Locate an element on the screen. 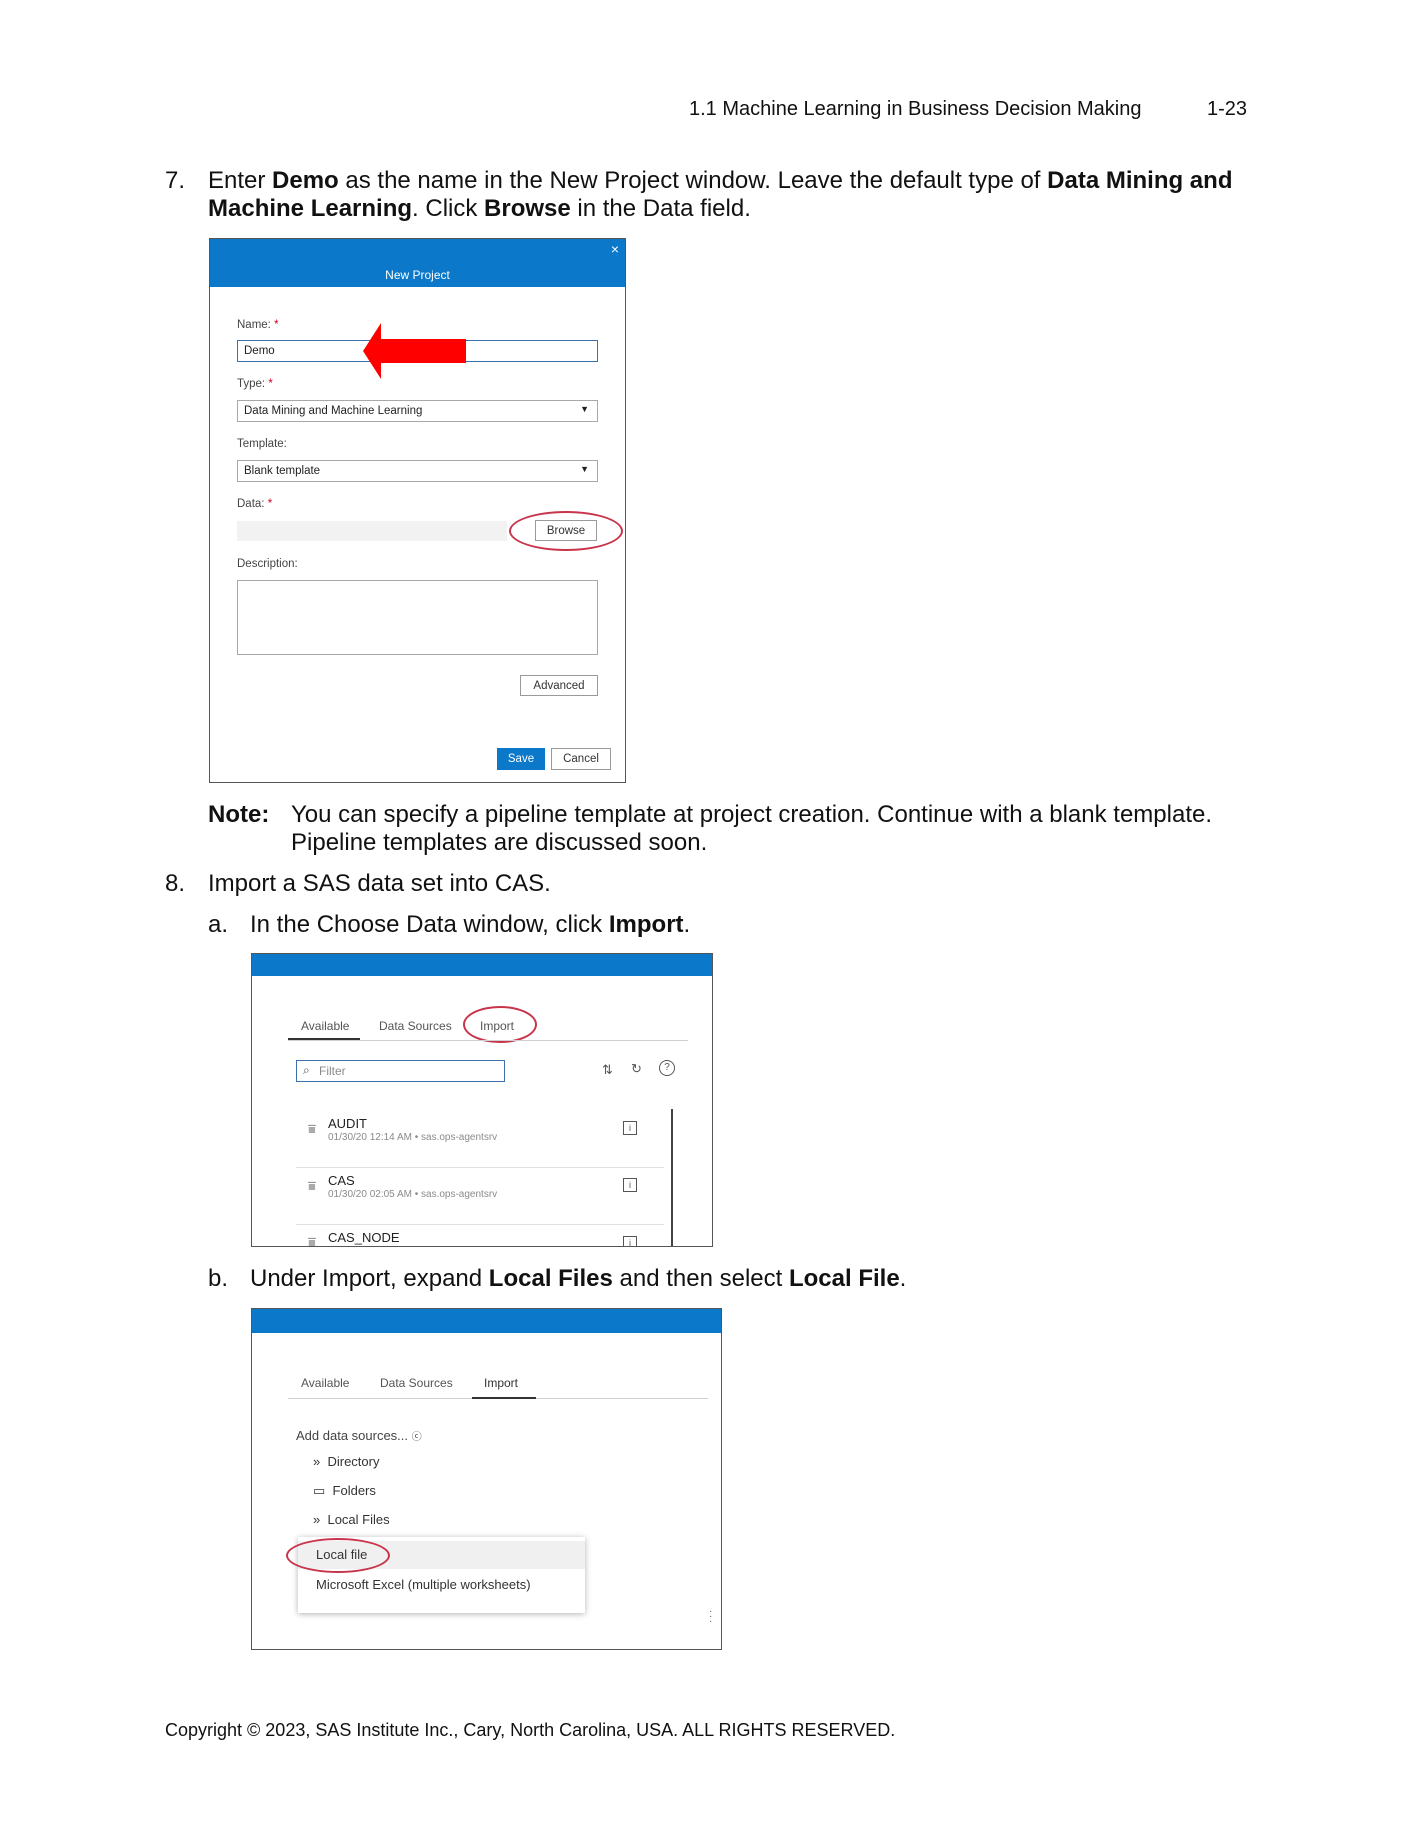 Image resolution: width=1428 pixels, height=1848 pixels. step-7-number: 7. is located at coordinates (175, 180).